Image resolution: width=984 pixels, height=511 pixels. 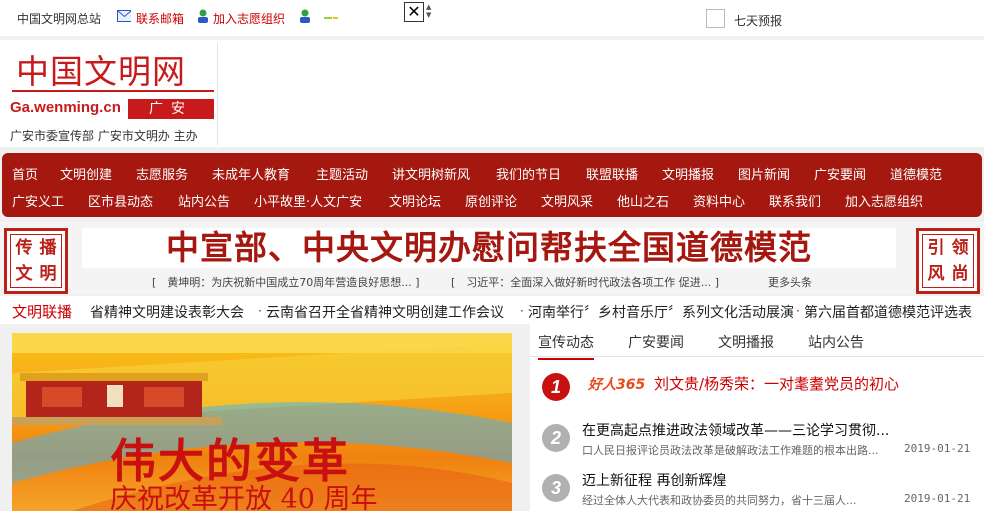 I want to click on main-headline: 中宣部、中央文明办慰问帮扶全国道德模范, so click(x=489, y=248).